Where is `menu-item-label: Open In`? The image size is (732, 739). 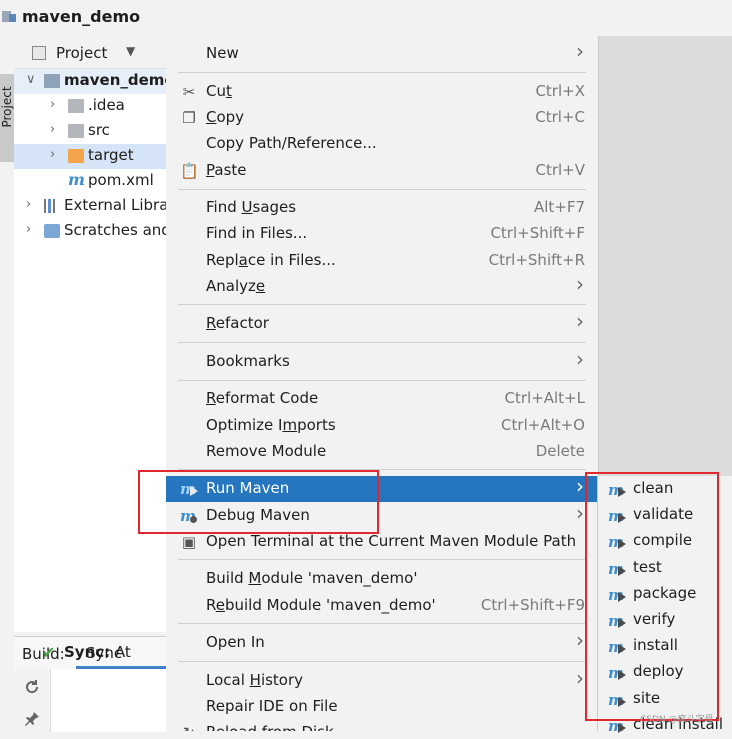
menu-item-label: Open In is located at coordinates (235, 642).